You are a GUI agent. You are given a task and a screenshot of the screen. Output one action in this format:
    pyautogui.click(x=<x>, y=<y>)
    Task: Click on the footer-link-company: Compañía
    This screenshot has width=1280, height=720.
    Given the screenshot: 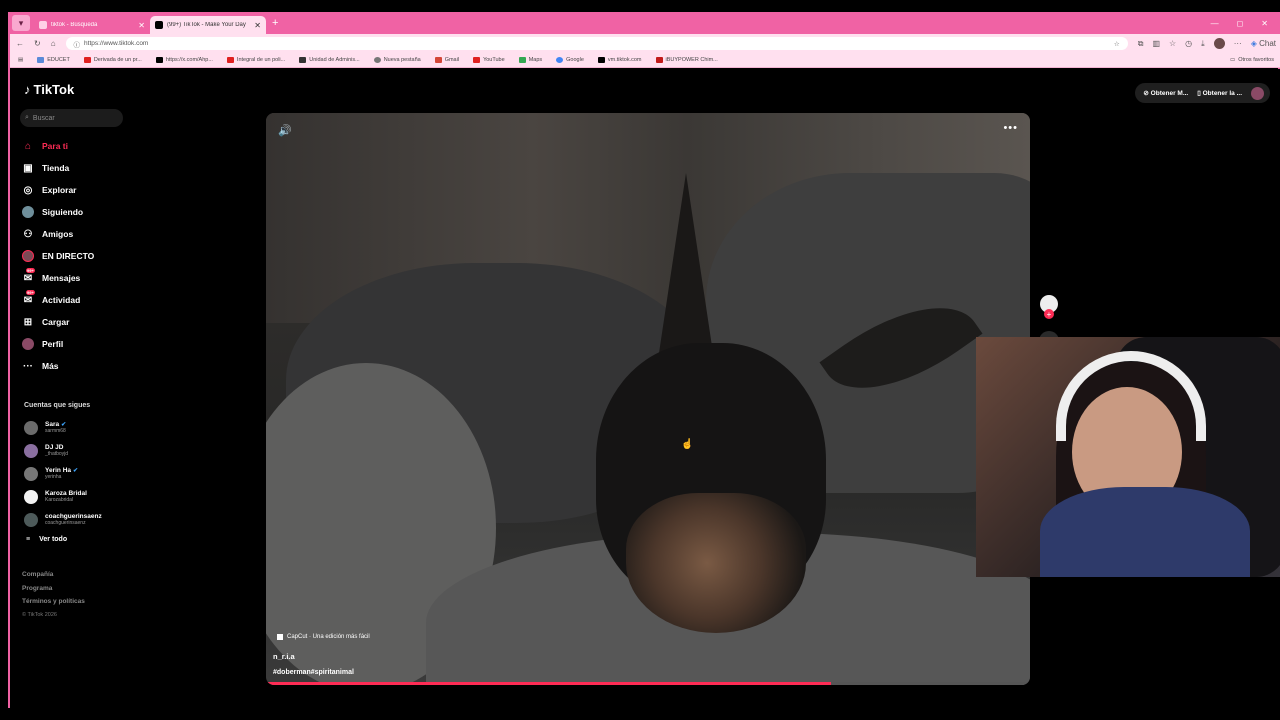 What is the action you would take?
    pyautogui.click(x=53, y=575)
    